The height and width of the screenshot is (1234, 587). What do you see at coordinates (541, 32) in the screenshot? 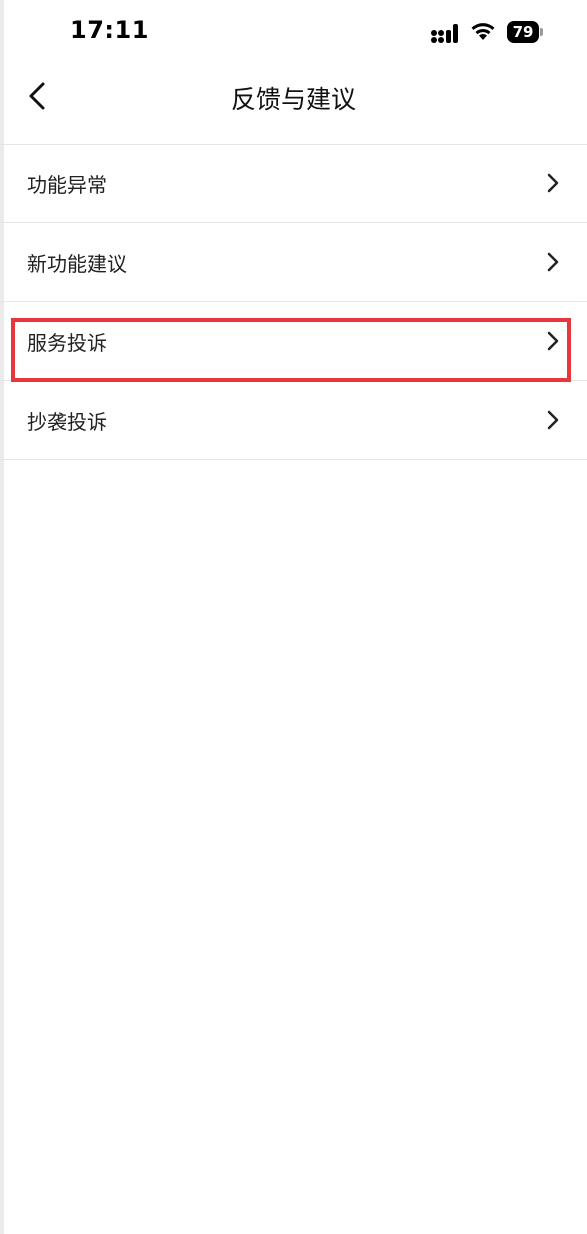
I see `battery-tip` at bounding box center [541, 32].